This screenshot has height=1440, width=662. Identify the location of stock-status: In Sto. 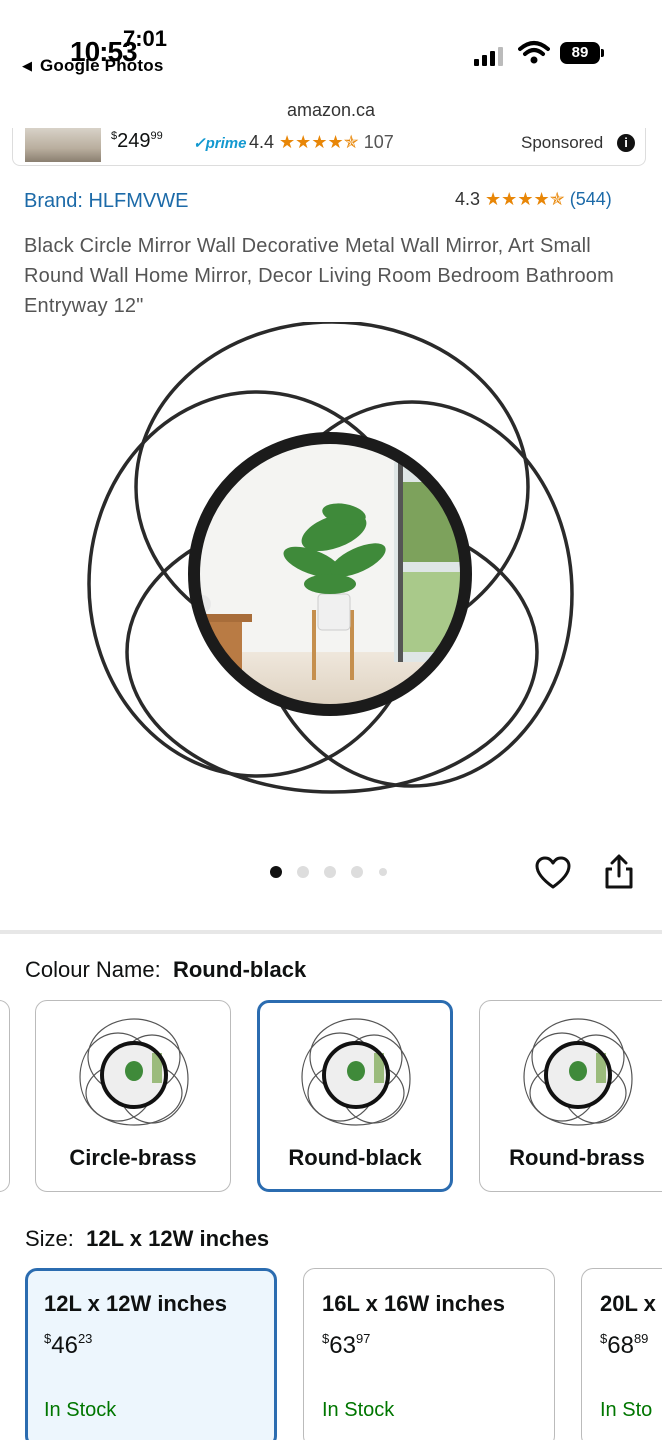
(626, 1410).